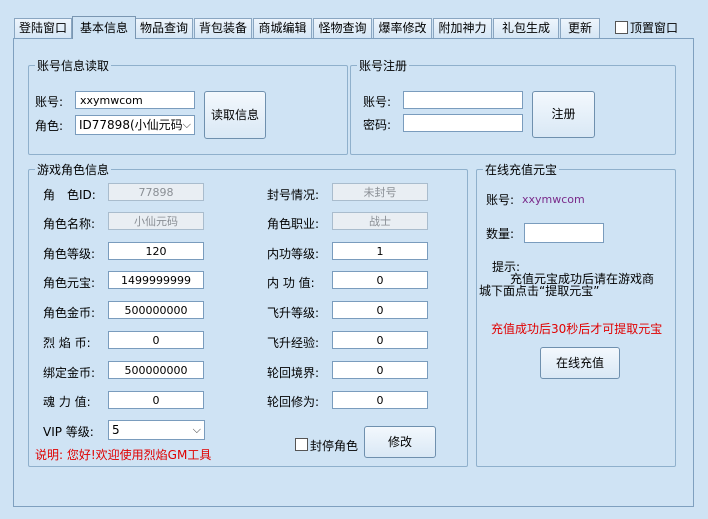 The height and width of the screenshot is (519, 708). Describe the element at coordinates (521, 169) in the screenshot. I see `recharge-title: 在线充值元宝` at that location.